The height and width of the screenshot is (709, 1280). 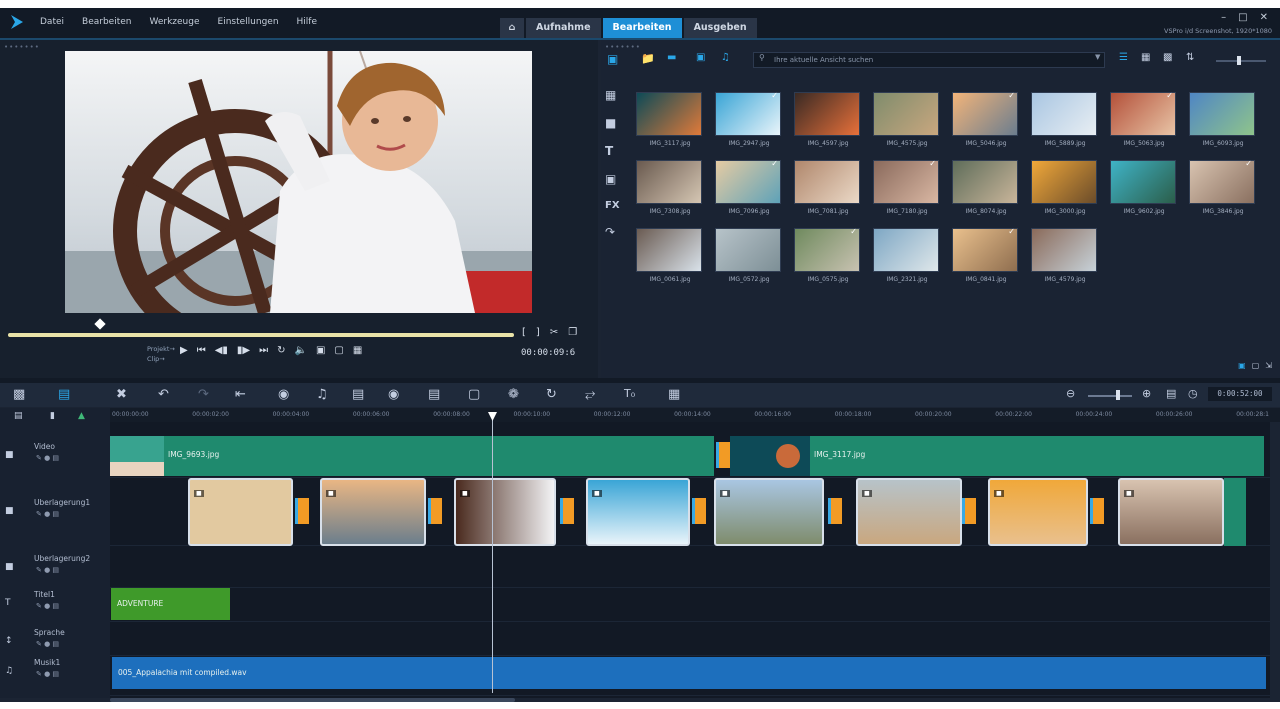 I want to click on mode-project: Projekt→, so click(x=161, y=349).